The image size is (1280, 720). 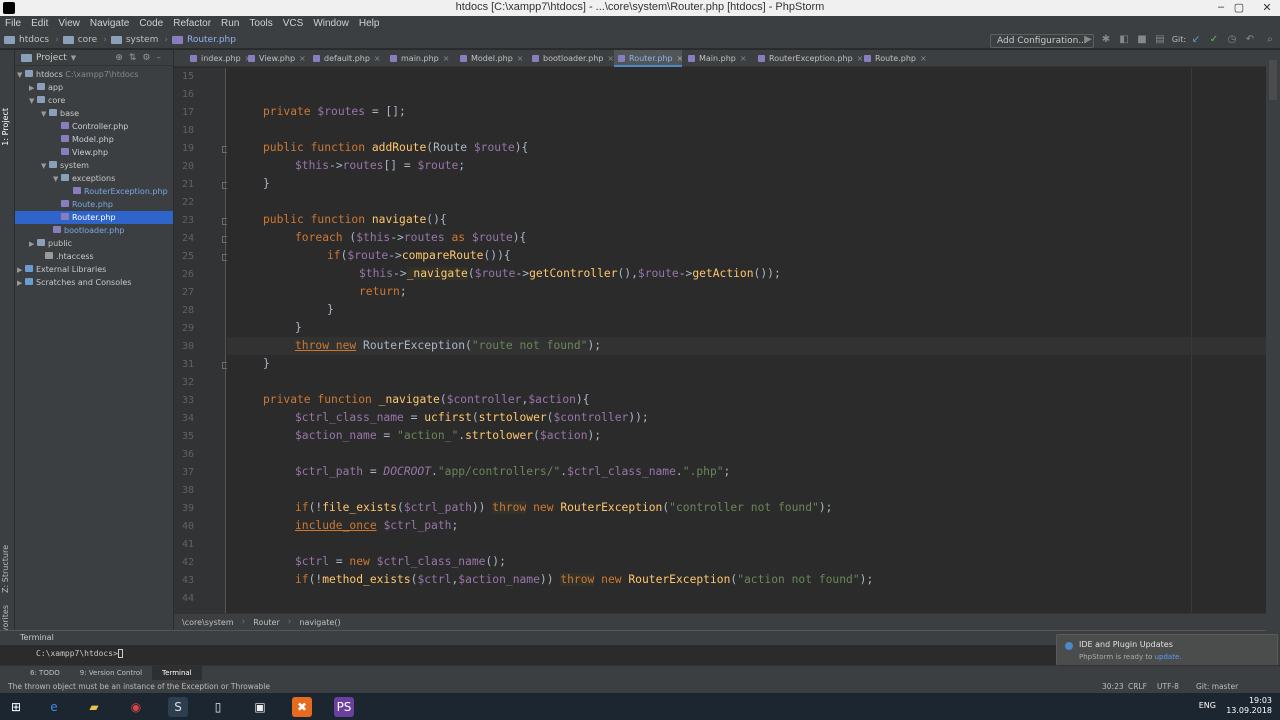 What do you see at coordinates (54, 707) in the screenshot?
I see `edge-icon: e` at bounding box center [54, 707].